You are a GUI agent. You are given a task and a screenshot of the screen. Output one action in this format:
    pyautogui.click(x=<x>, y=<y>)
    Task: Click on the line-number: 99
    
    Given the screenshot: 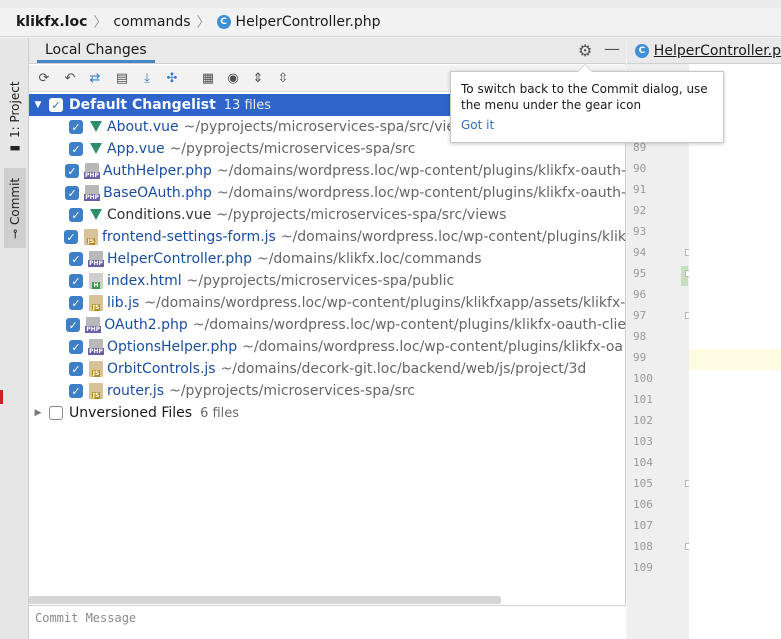 What is the action you would take?
    pyautogui.click(x=640, y=357)
    